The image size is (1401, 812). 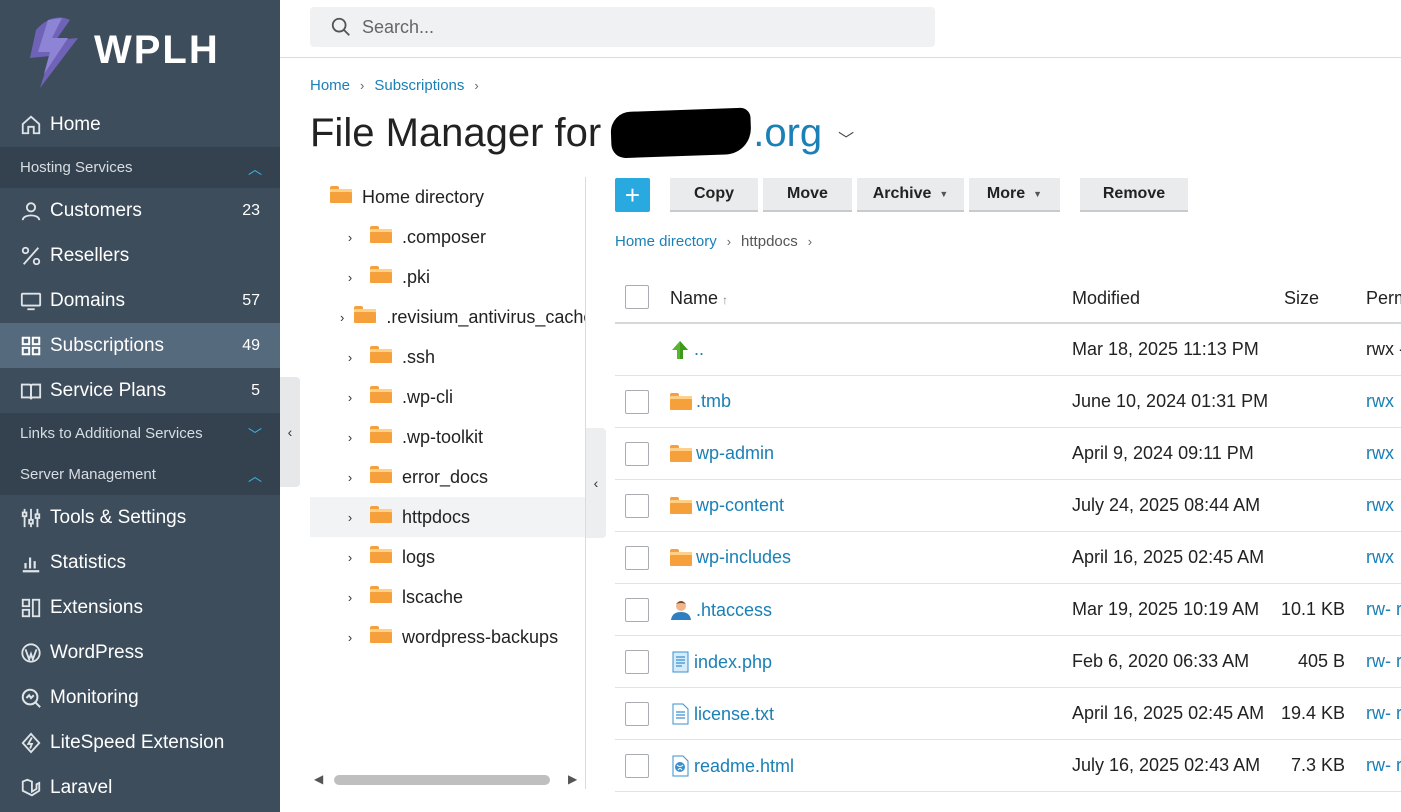 What do you see at coordinates (140, 433) in the screenshot?
I see `section-links-additional-services: Links to Additional Services ﹀` at bounding box center [140, 433].